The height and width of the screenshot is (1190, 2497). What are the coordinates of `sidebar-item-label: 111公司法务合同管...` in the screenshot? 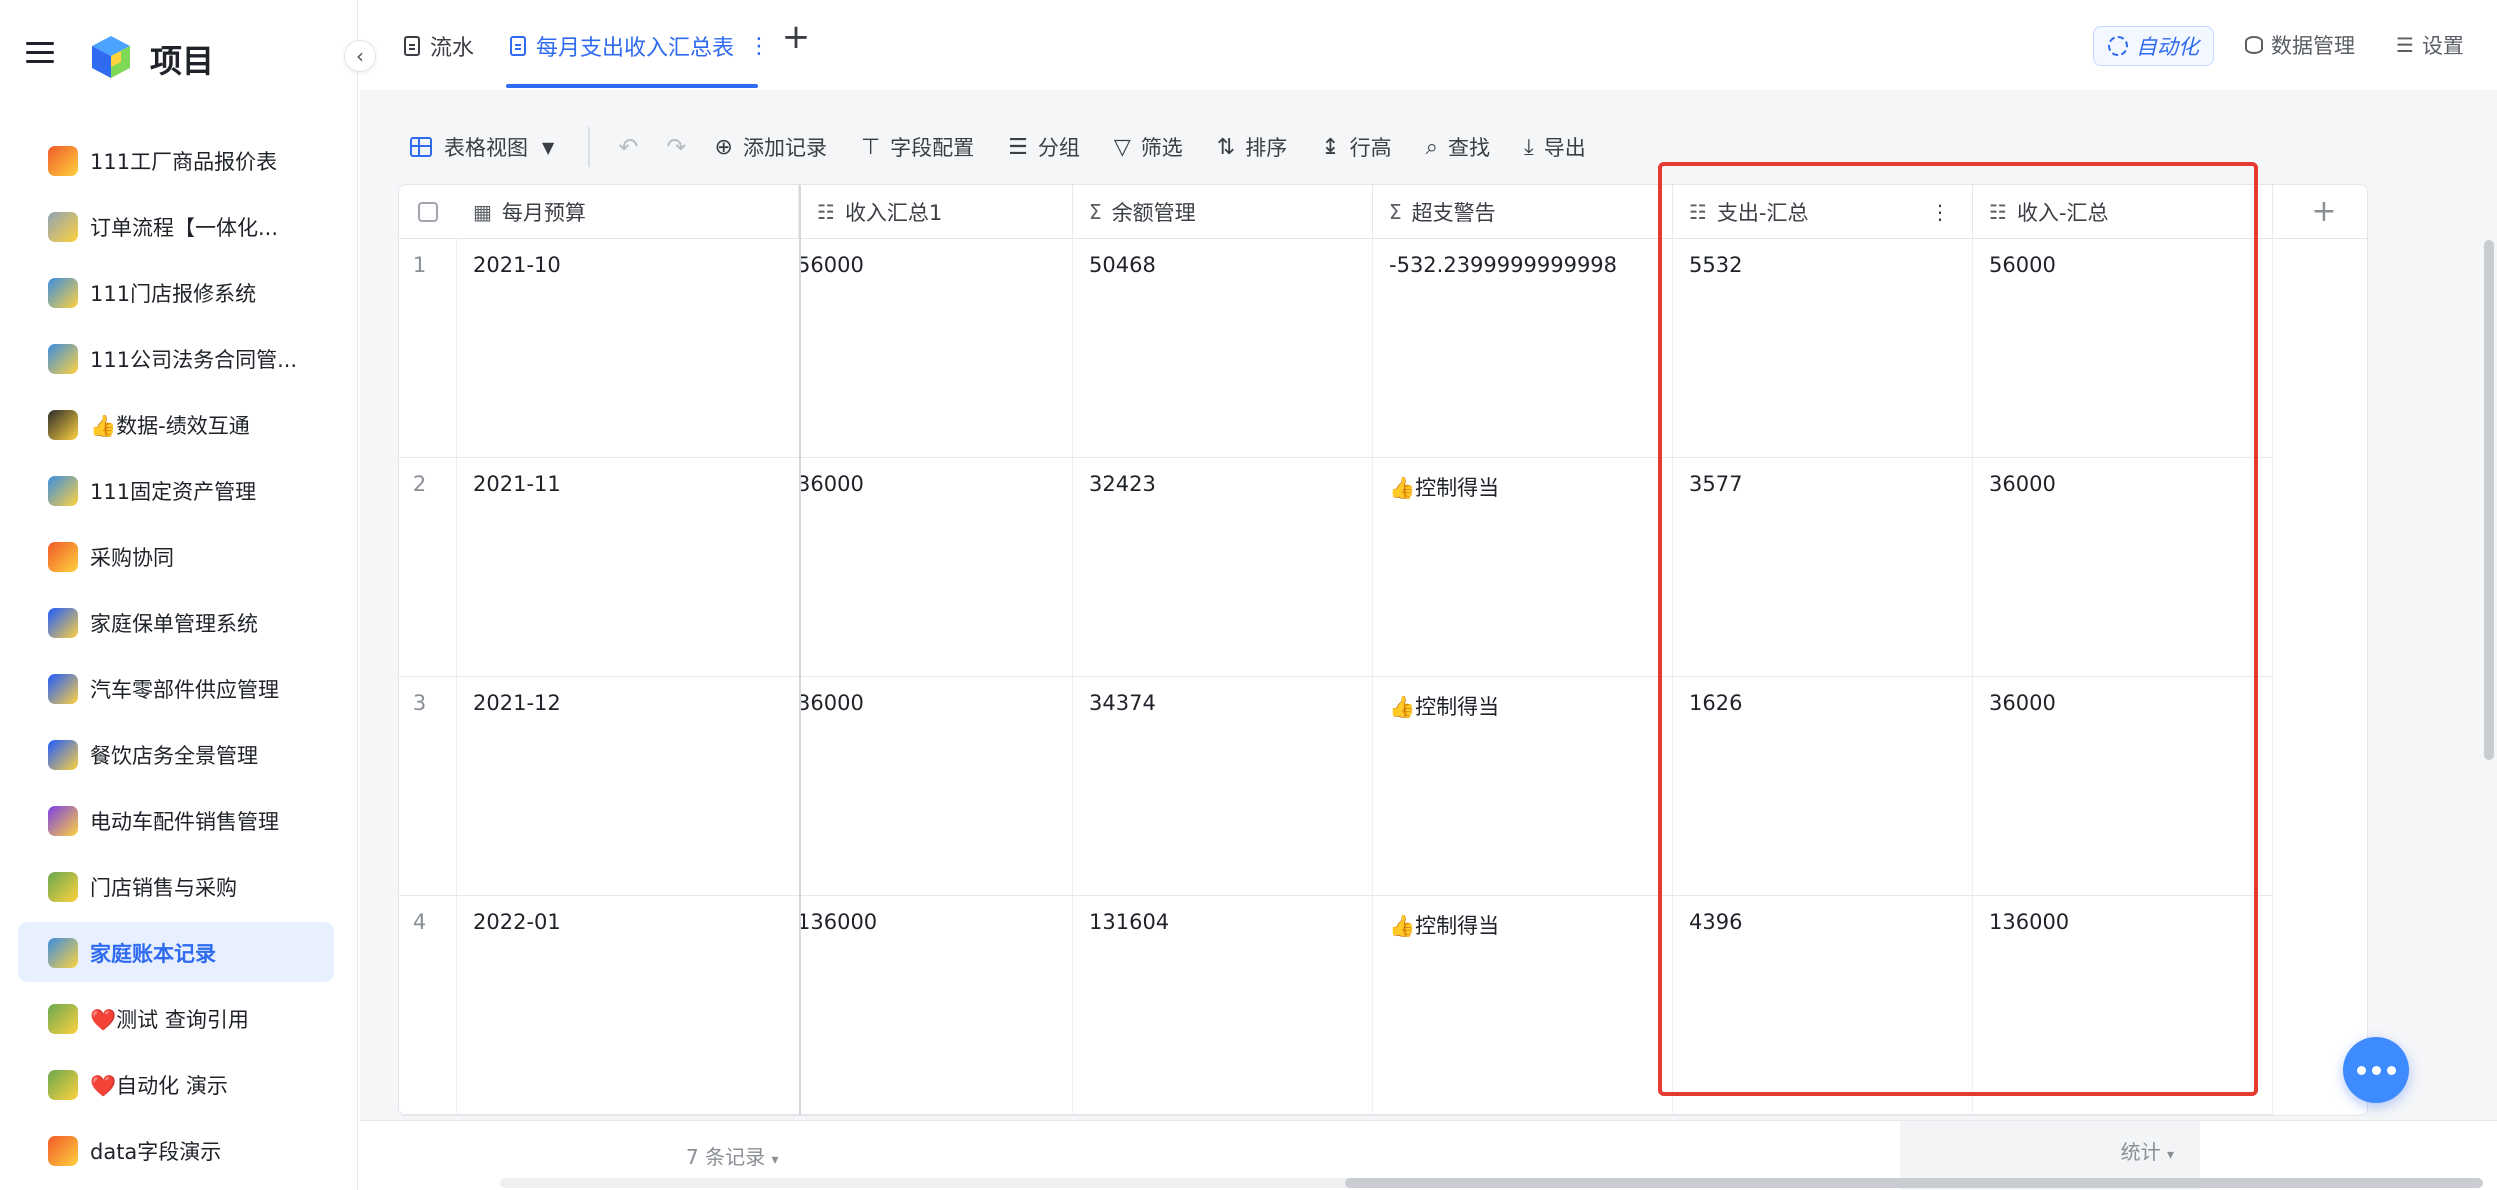 It's located at (194, 360).